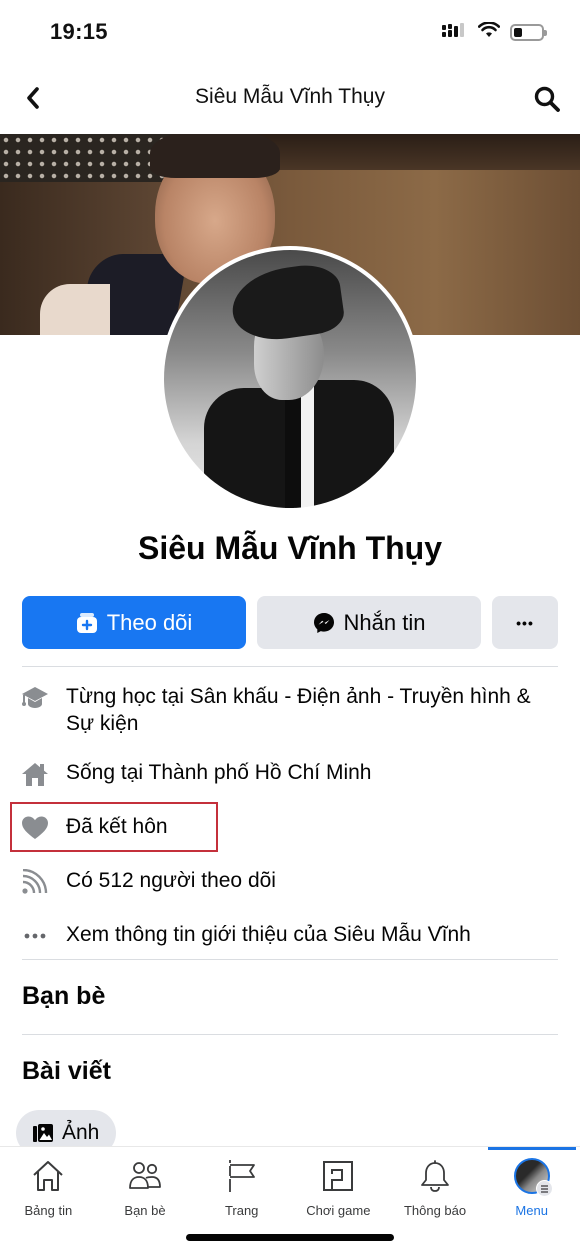  I want to click on photos-chip-label: Ảnh, so click(81, 1132).